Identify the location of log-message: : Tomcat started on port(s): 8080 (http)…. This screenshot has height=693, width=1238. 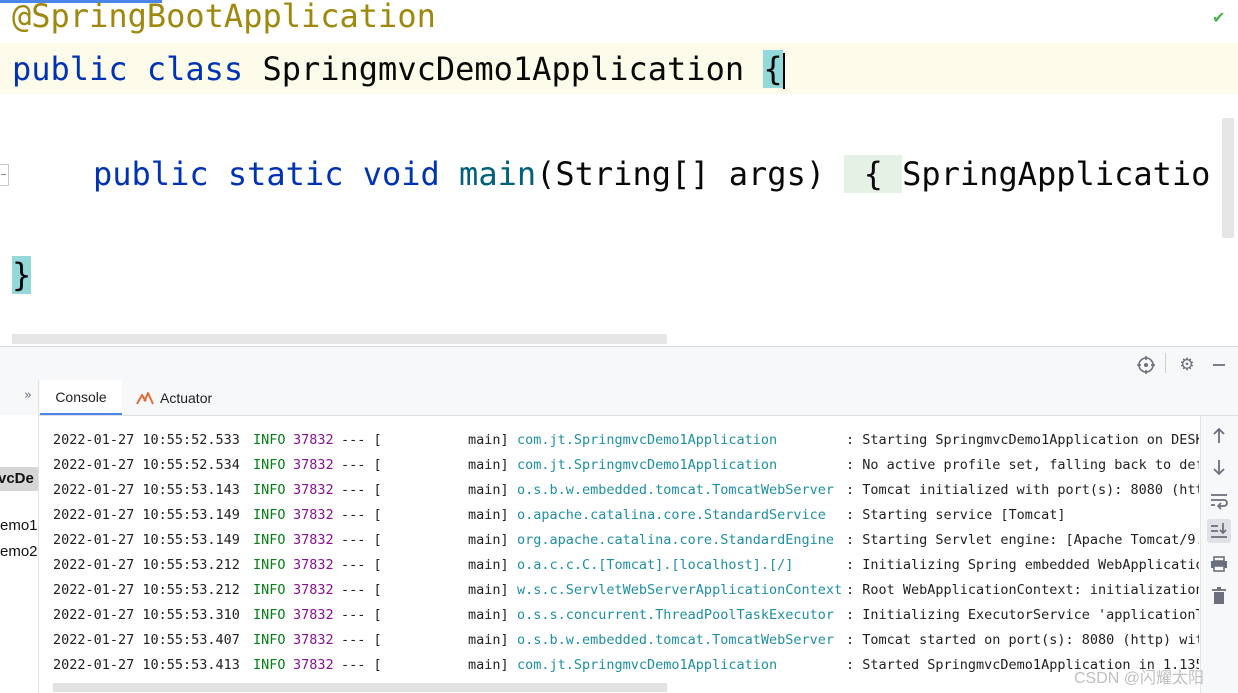
(1022, 640).